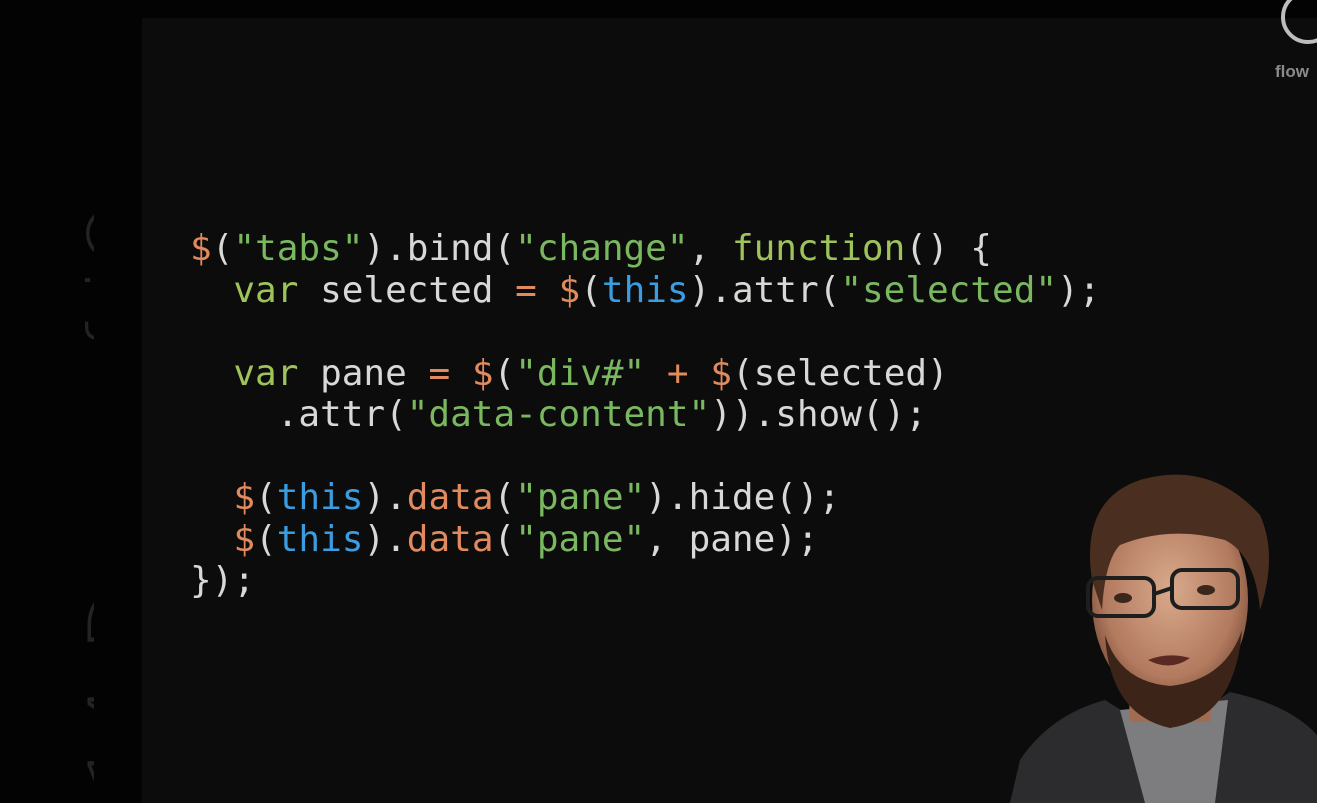  What do you see at coordinates (407, 290) in the screenshot?
I see `code-token: selected` at bounding box center [407, 290].